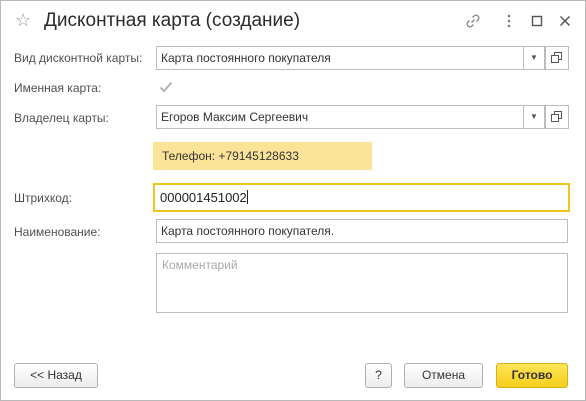  What do you see at coordinates (537, 21) in the screenshot?
I see `maximize-icon` at bounding box center [537, 21].